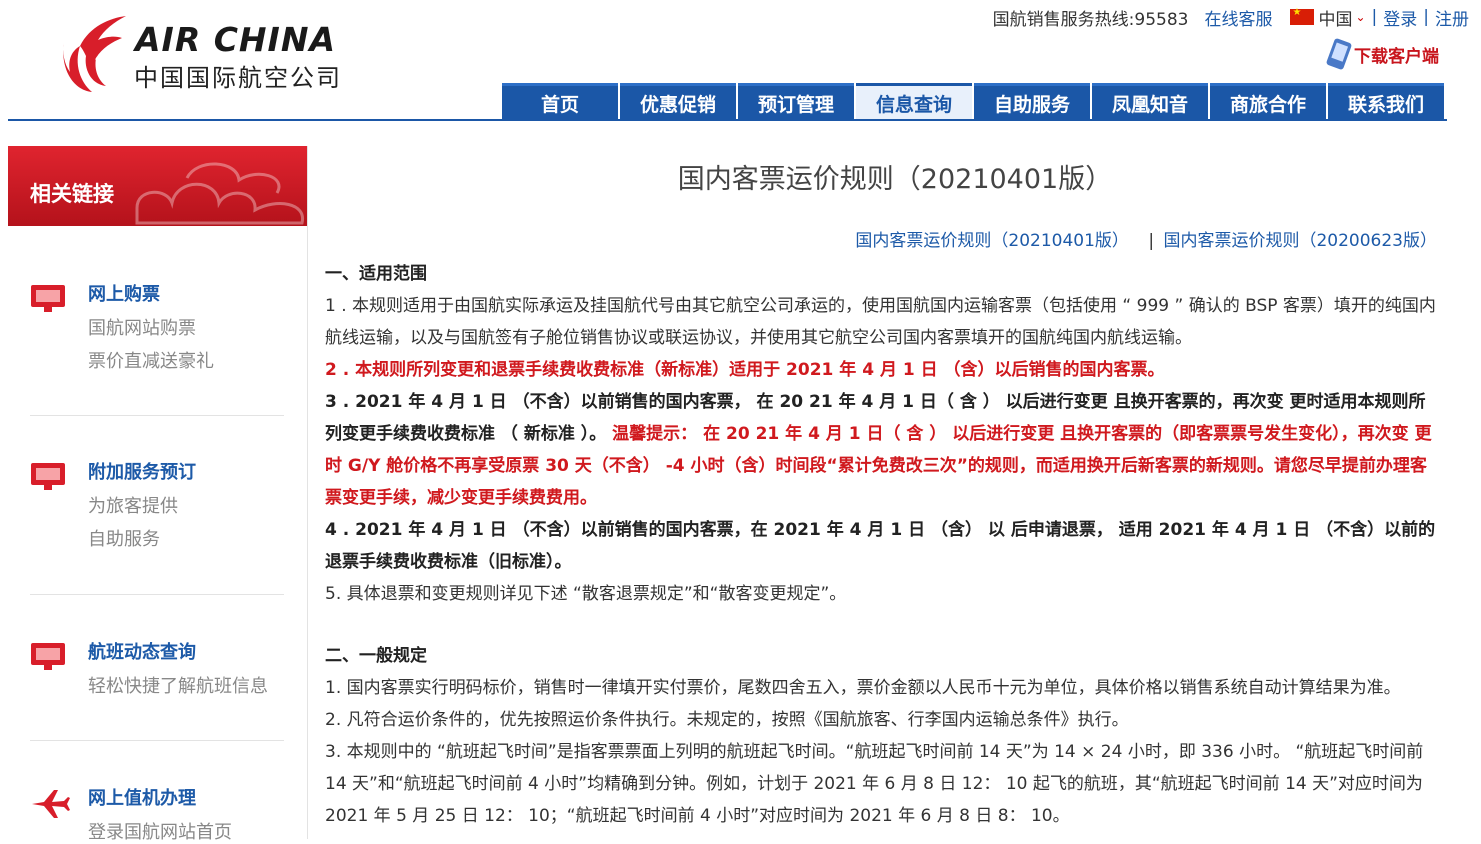 The width and height of the screenshot is (1481, 844). Describe the element at coordinates (586, 594) in the screenshot. I see `rule-paragraph: 5. 具体退票和变更规则详见下述 “散客退票规定”和“散客变更规定”。` at that location.